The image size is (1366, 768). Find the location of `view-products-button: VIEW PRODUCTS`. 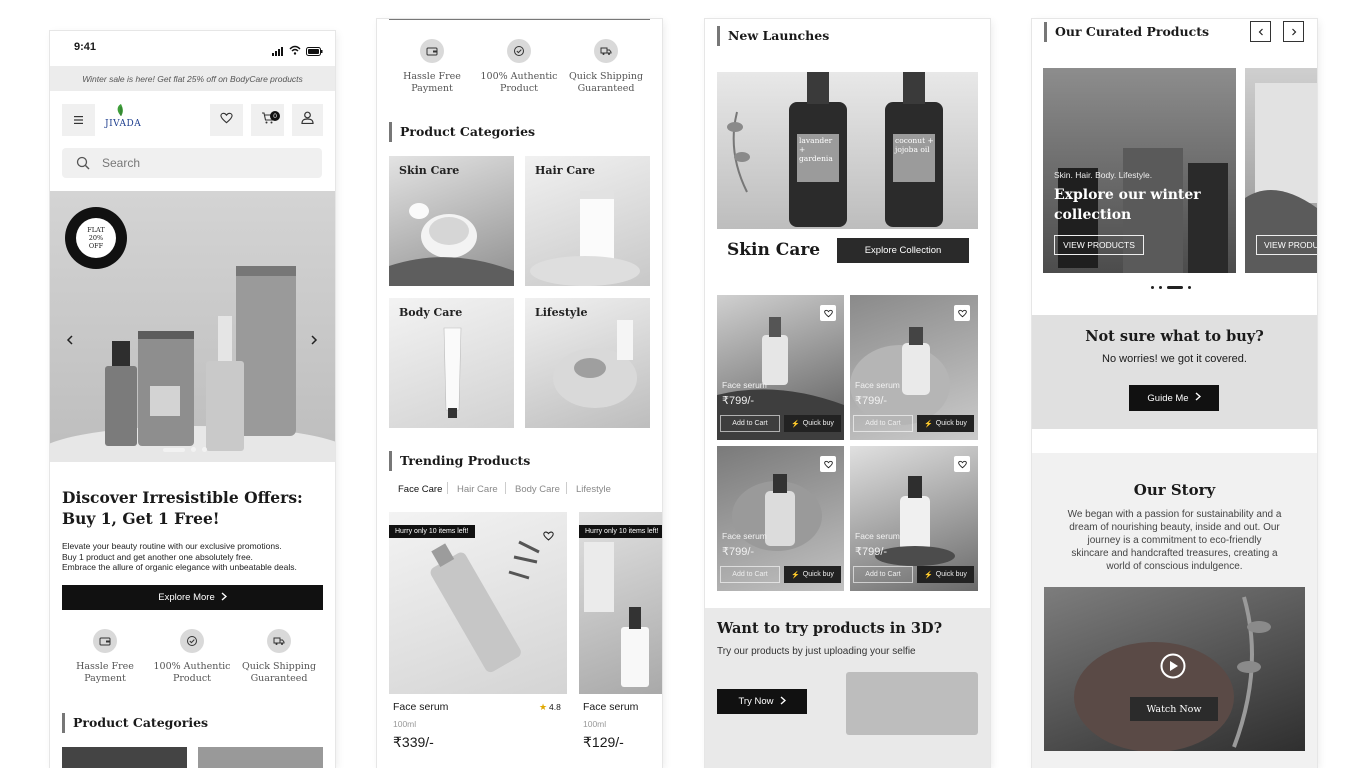

view-products-button: VIEW PRODUCTS is located at coordinates (1099, 245).